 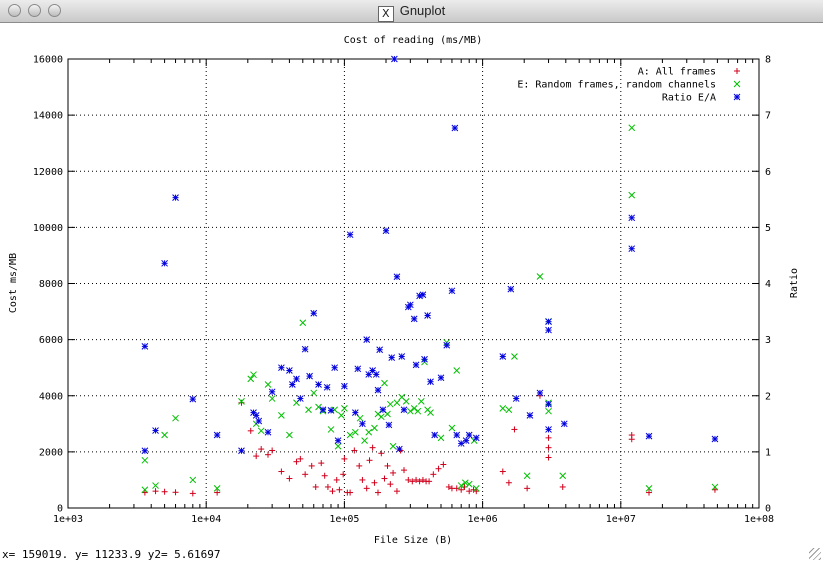 I want to click on window-title: Gnuplot, so click(x=422, y=10).